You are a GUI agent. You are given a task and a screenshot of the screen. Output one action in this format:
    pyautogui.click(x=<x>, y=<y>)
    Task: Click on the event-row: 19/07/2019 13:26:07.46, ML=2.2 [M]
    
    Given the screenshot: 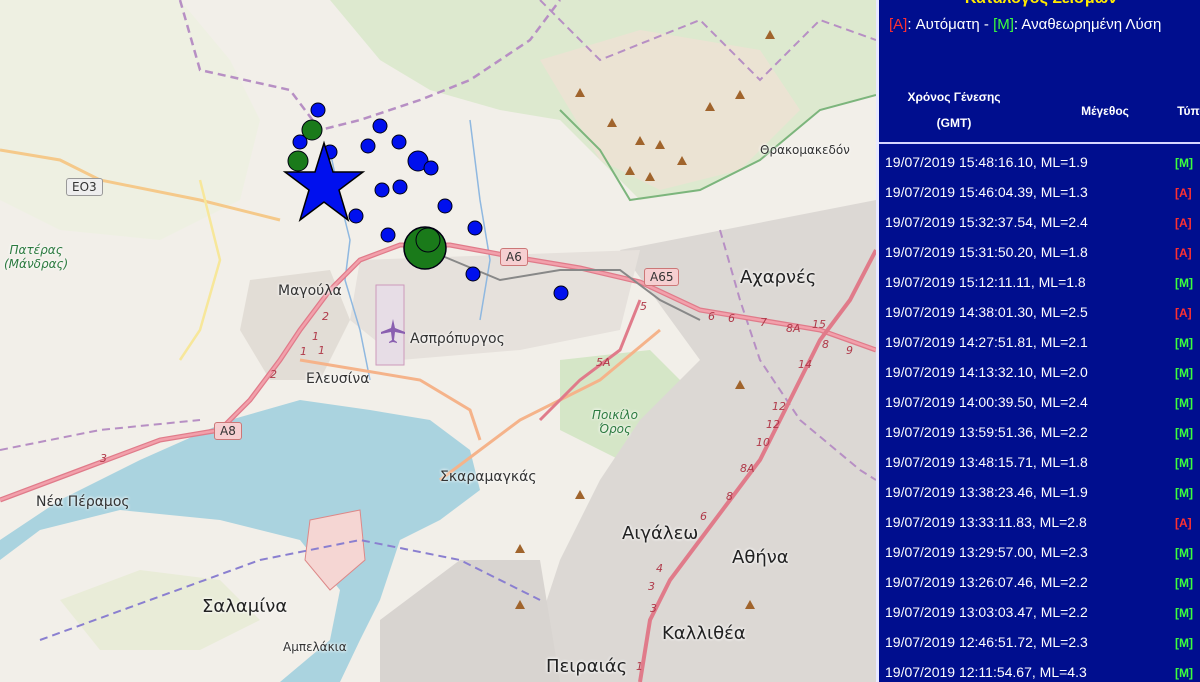 What is the action you would take?
    pyautogui.click(x=1039, y=583)
    